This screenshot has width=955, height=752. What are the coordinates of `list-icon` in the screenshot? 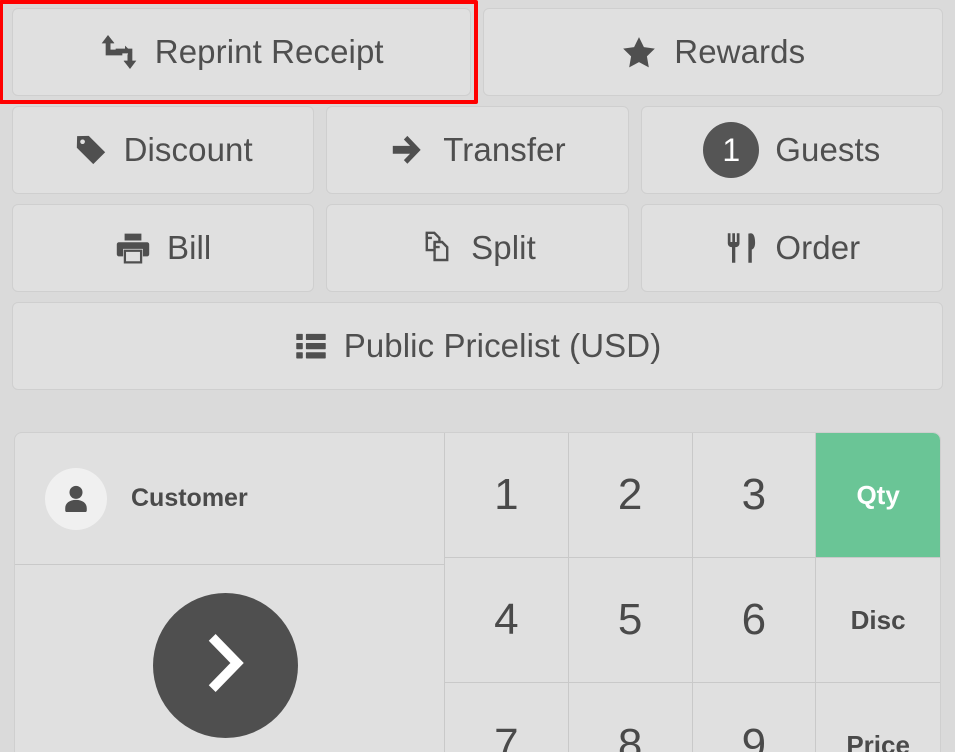 It's located at (311, 346).